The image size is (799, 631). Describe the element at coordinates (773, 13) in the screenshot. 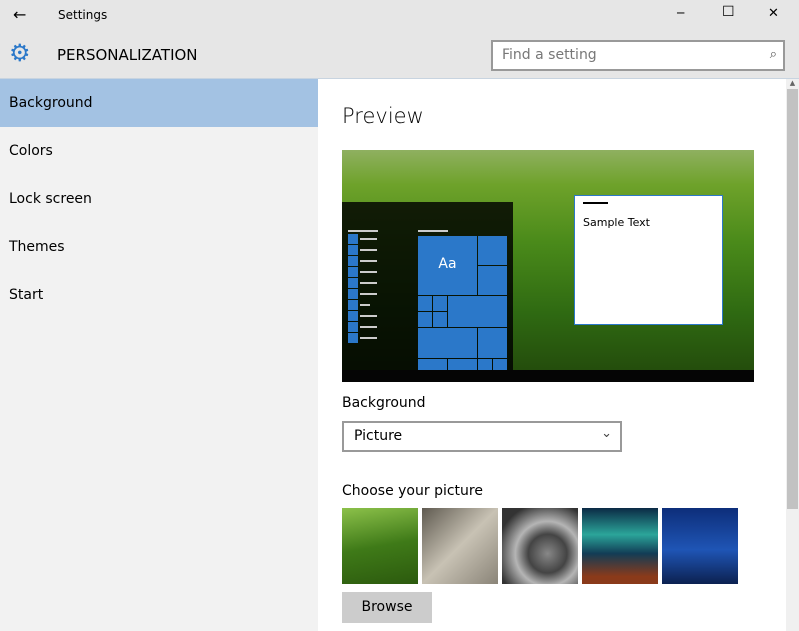

I see `close-button: ✕` at that location.